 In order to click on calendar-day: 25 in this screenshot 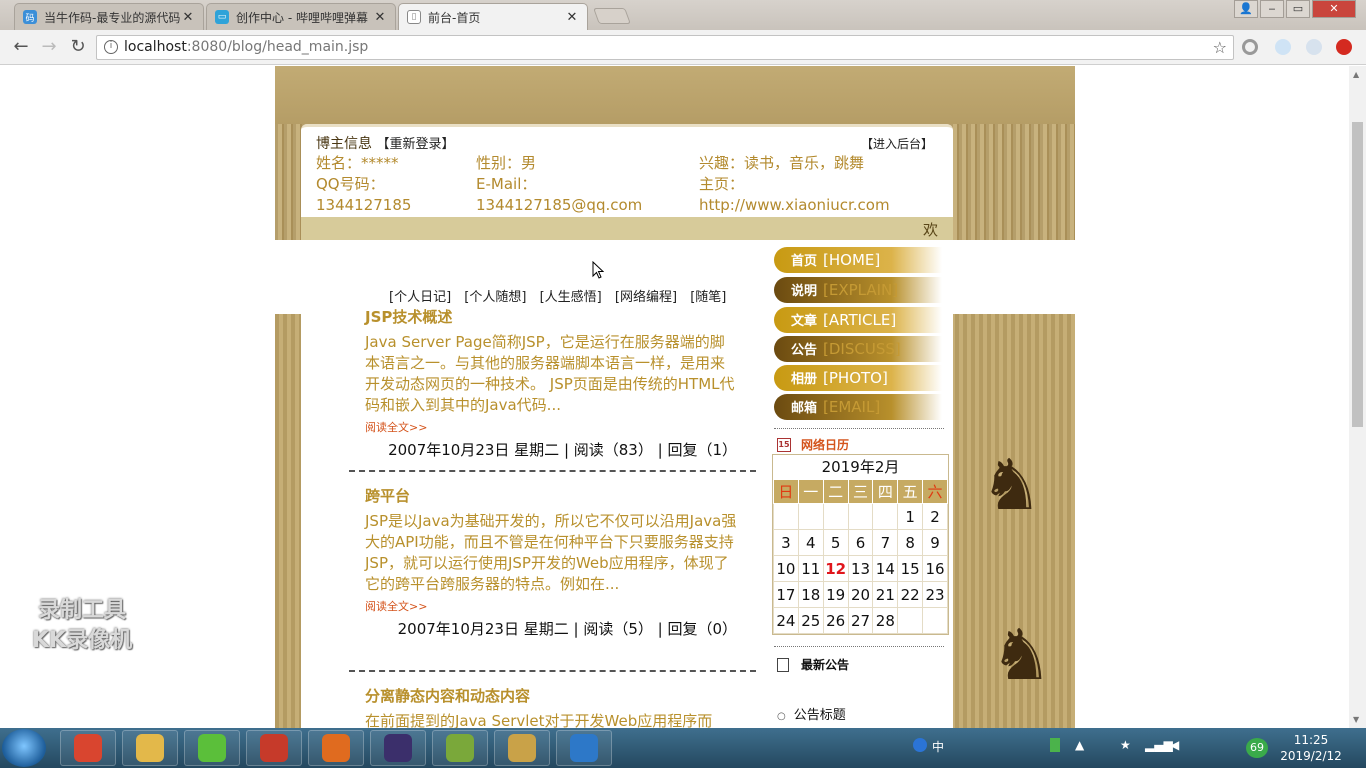, I will do `click(810, 620)`.